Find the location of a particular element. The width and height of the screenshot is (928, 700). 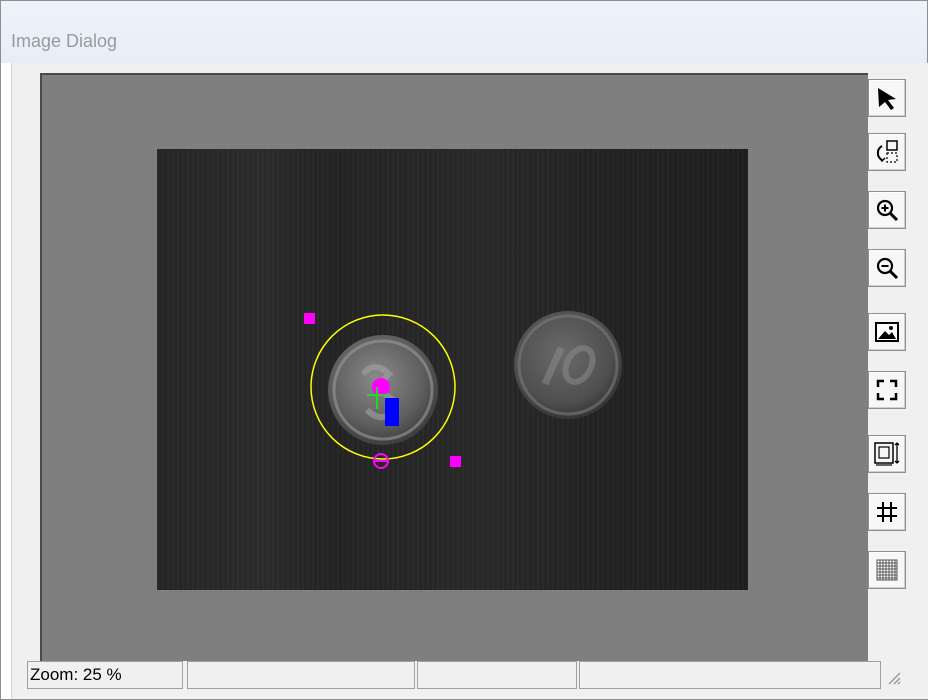

zoom-status-text: Zoom: 25 % is located at coordinates (76, 674).